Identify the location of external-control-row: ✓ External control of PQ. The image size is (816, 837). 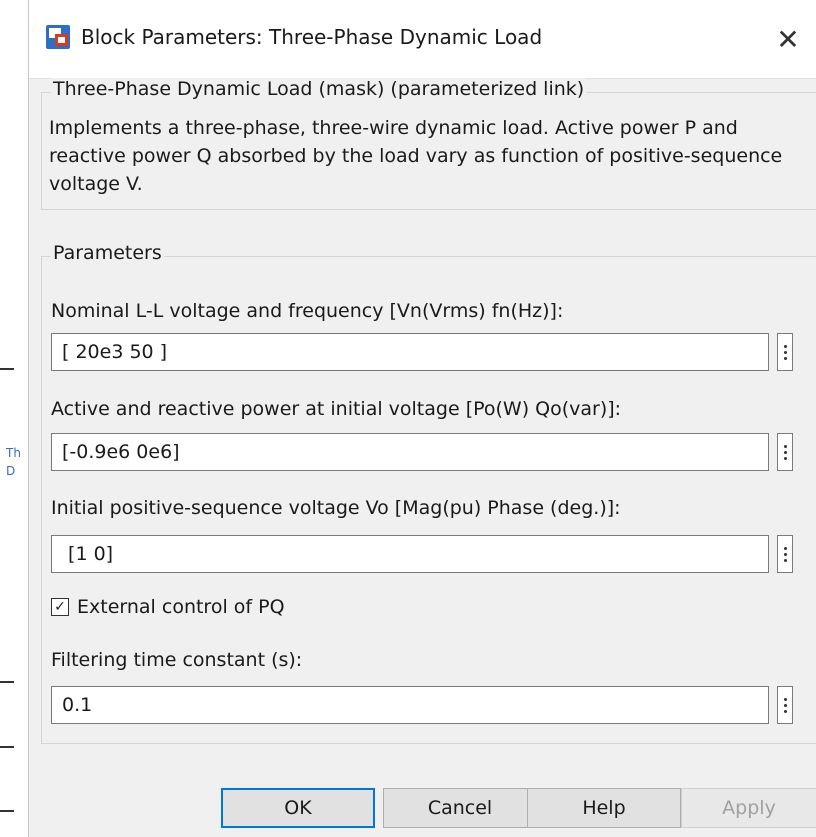
(168, 607).